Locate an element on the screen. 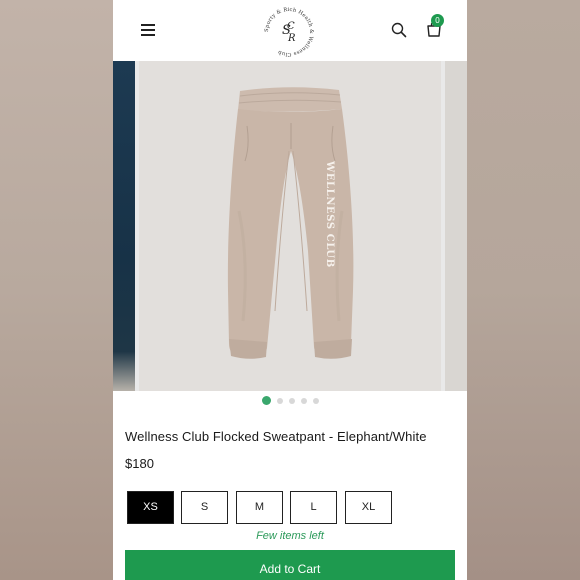 This screenshot has height=580, width=580. pant-graphic-text: WELLNESS CLUB is located at coordinates (329, 214).